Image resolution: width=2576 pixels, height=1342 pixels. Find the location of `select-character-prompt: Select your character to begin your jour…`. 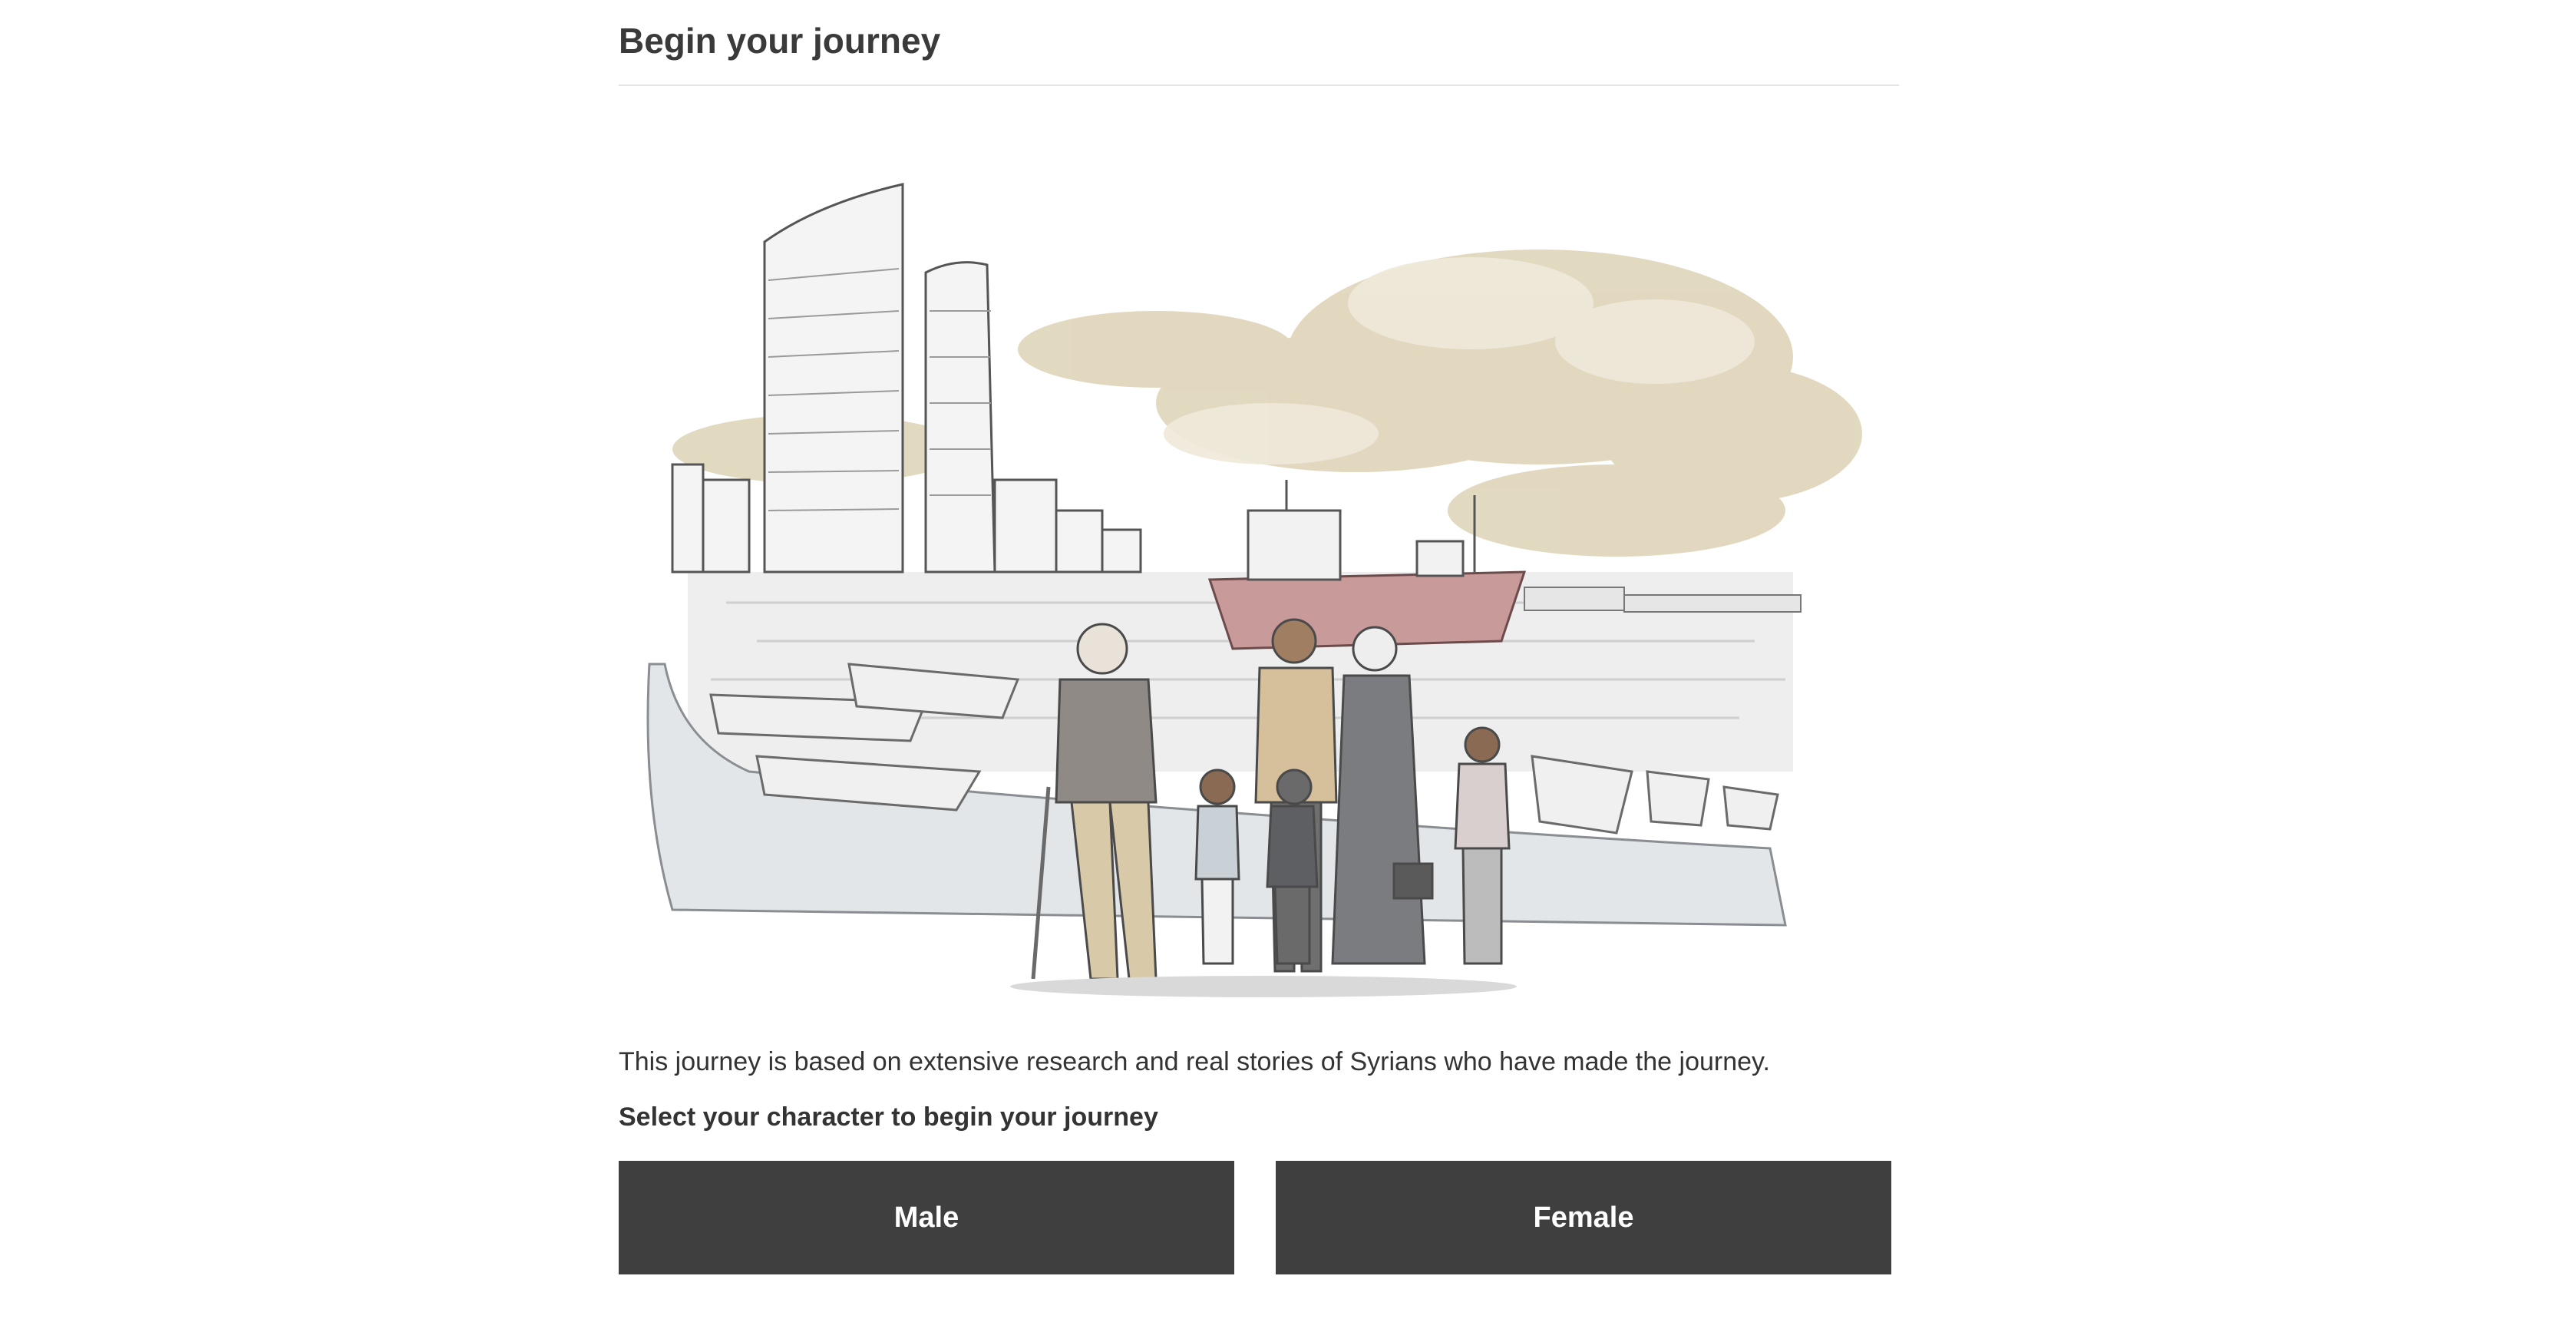

select-character-prompt: Select your character to begin your jour… is located at coordinates (888, 1117).